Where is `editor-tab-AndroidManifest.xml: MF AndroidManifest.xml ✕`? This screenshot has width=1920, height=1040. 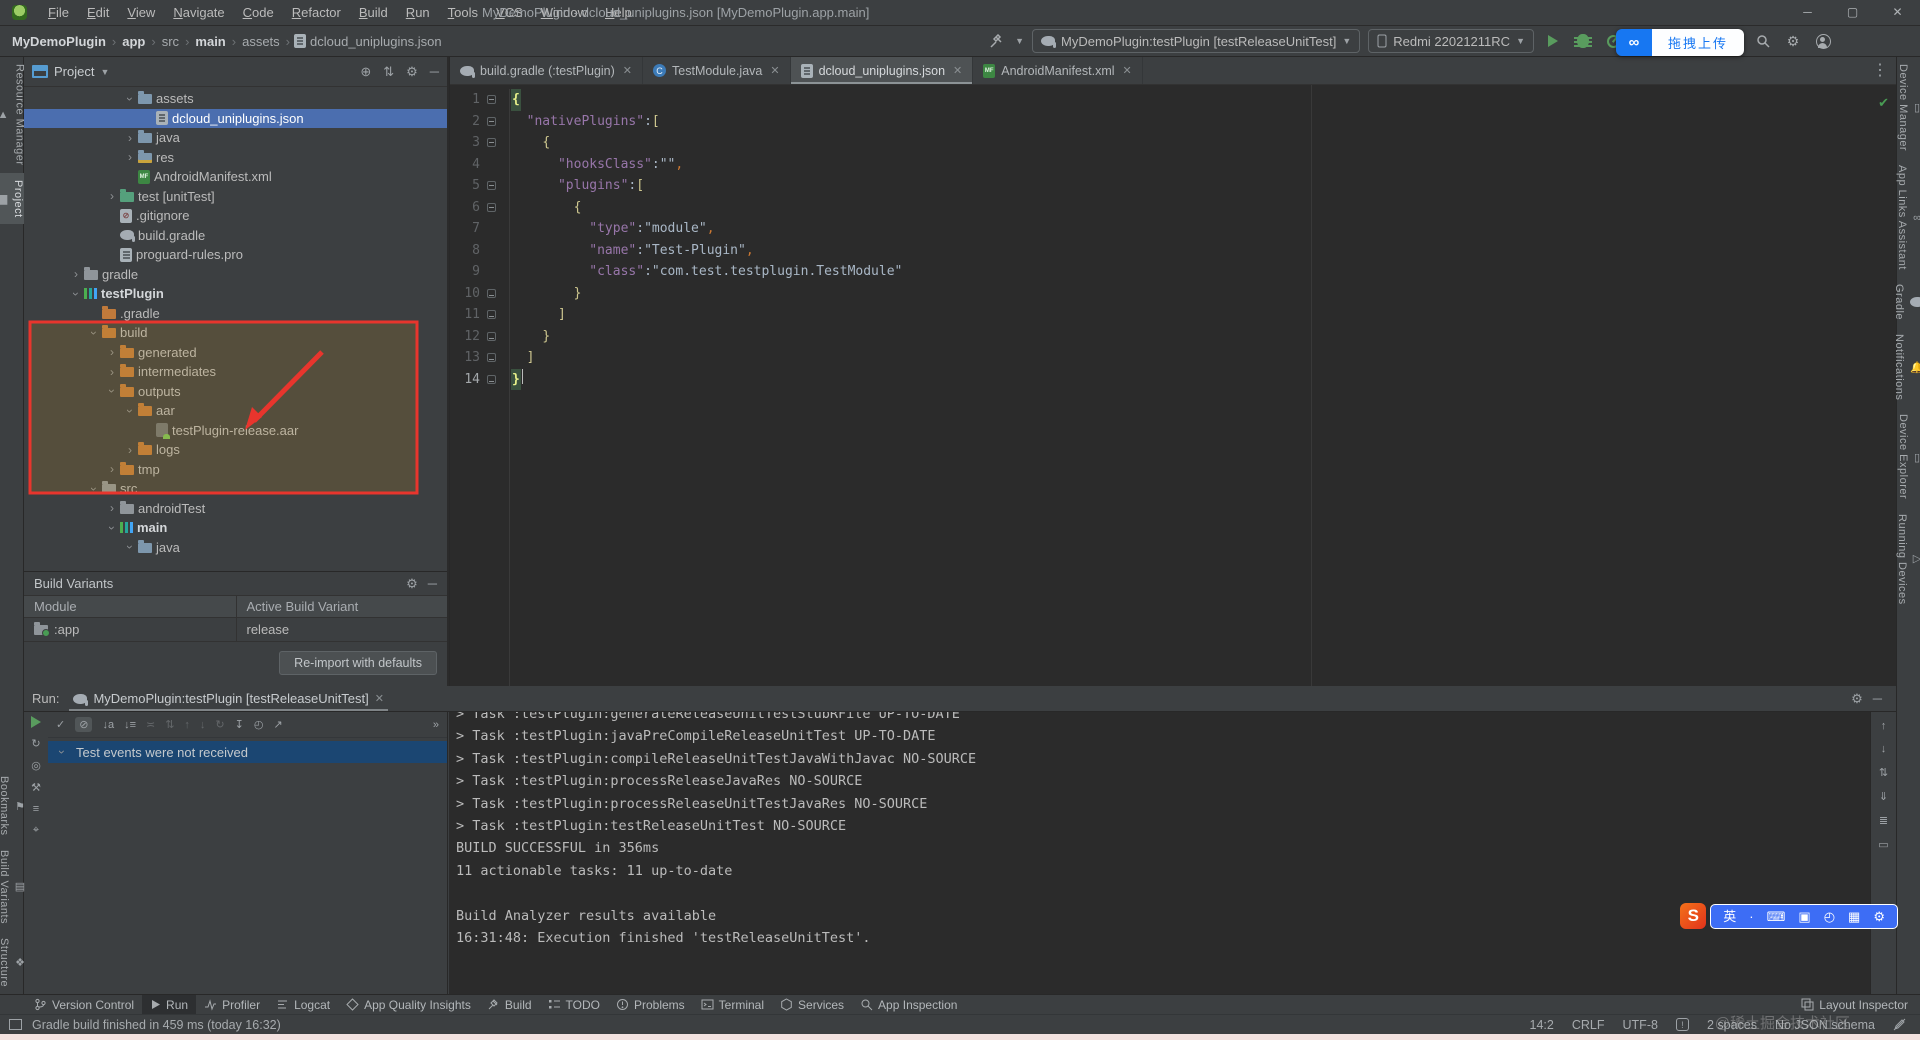
editor-tab-AndroidManifest.xml: MF AndroidManifest.xml ✕ is located at coordinates (1058, 70).